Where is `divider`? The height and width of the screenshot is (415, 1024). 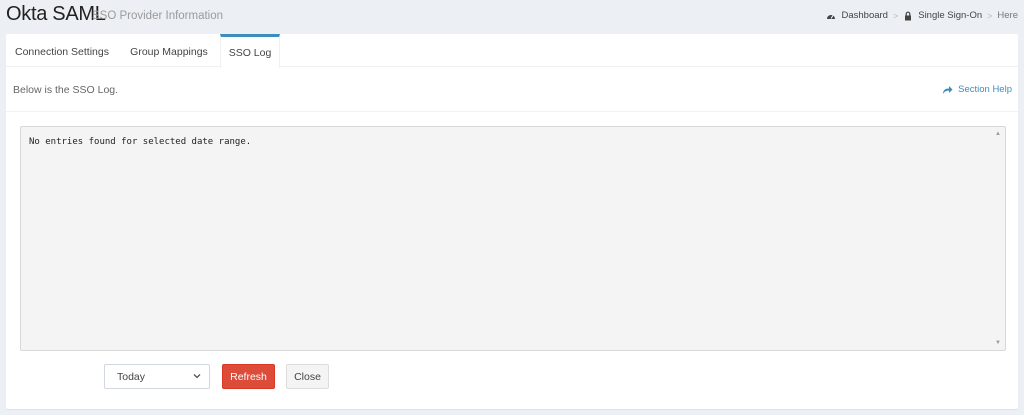
divider is located at coordinates (512, 111).